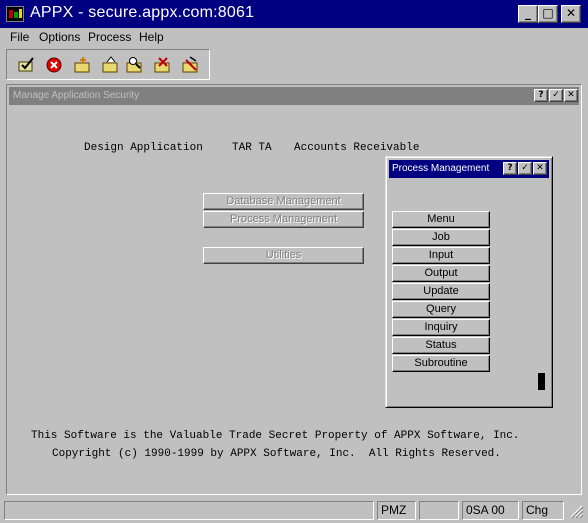  I want to click on menu-help: Help, so click(151, 37).